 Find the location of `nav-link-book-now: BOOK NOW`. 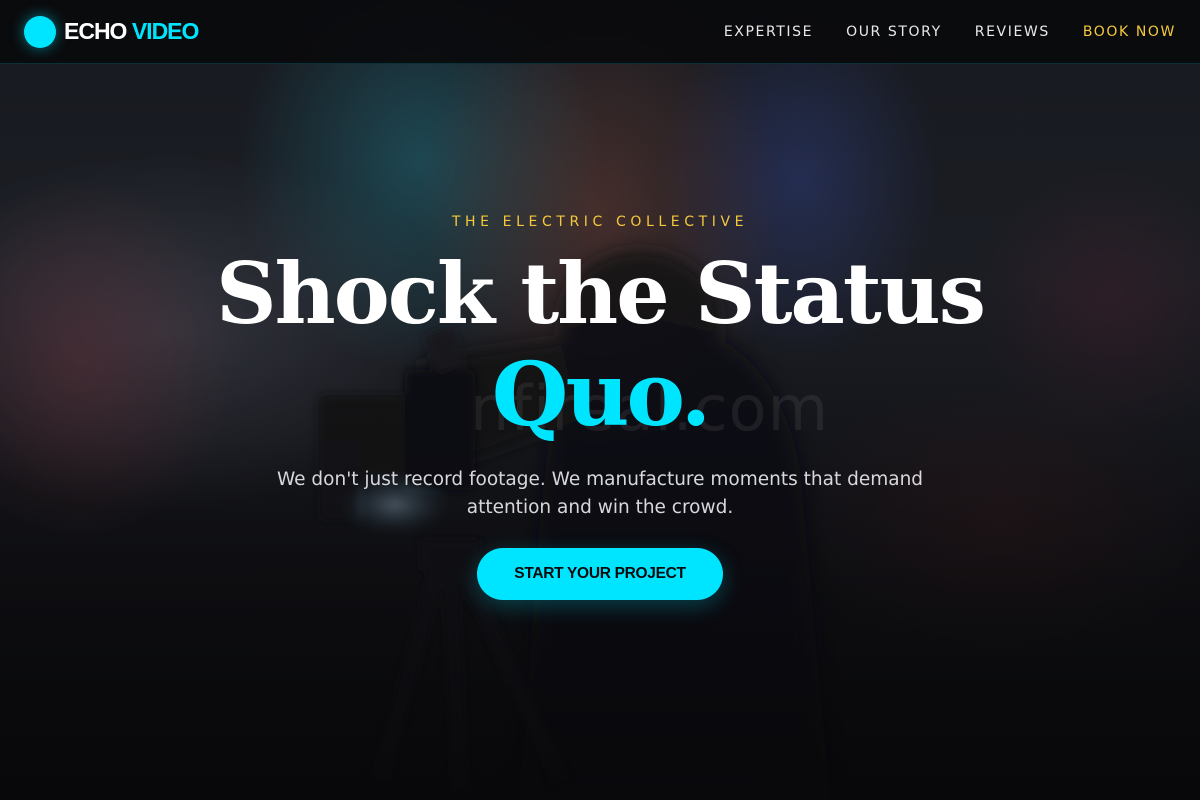

nav-link-book-now: BOOK NOW is located at coordinates (1129, 32).